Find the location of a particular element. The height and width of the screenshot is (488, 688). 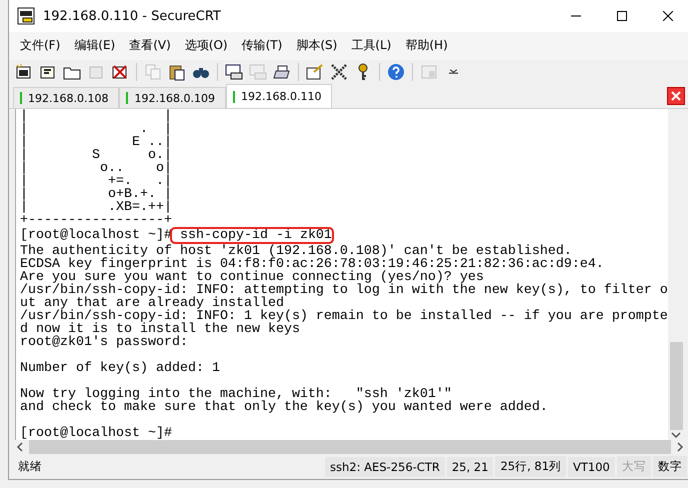

scroll-down-icon is located at coordinates (676, 435).